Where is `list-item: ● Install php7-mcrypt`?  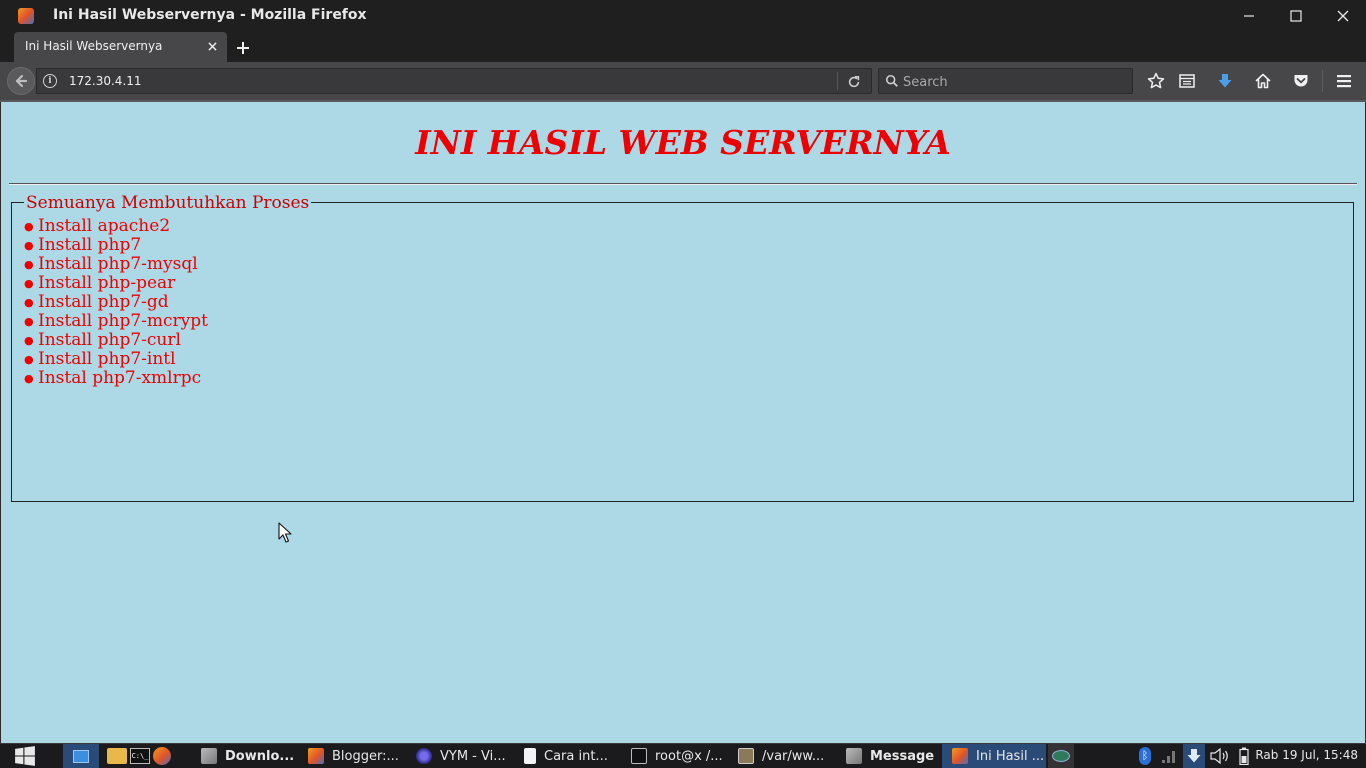
list-item: ● Install php7-mcrypt is located at coordinates (116, 321).